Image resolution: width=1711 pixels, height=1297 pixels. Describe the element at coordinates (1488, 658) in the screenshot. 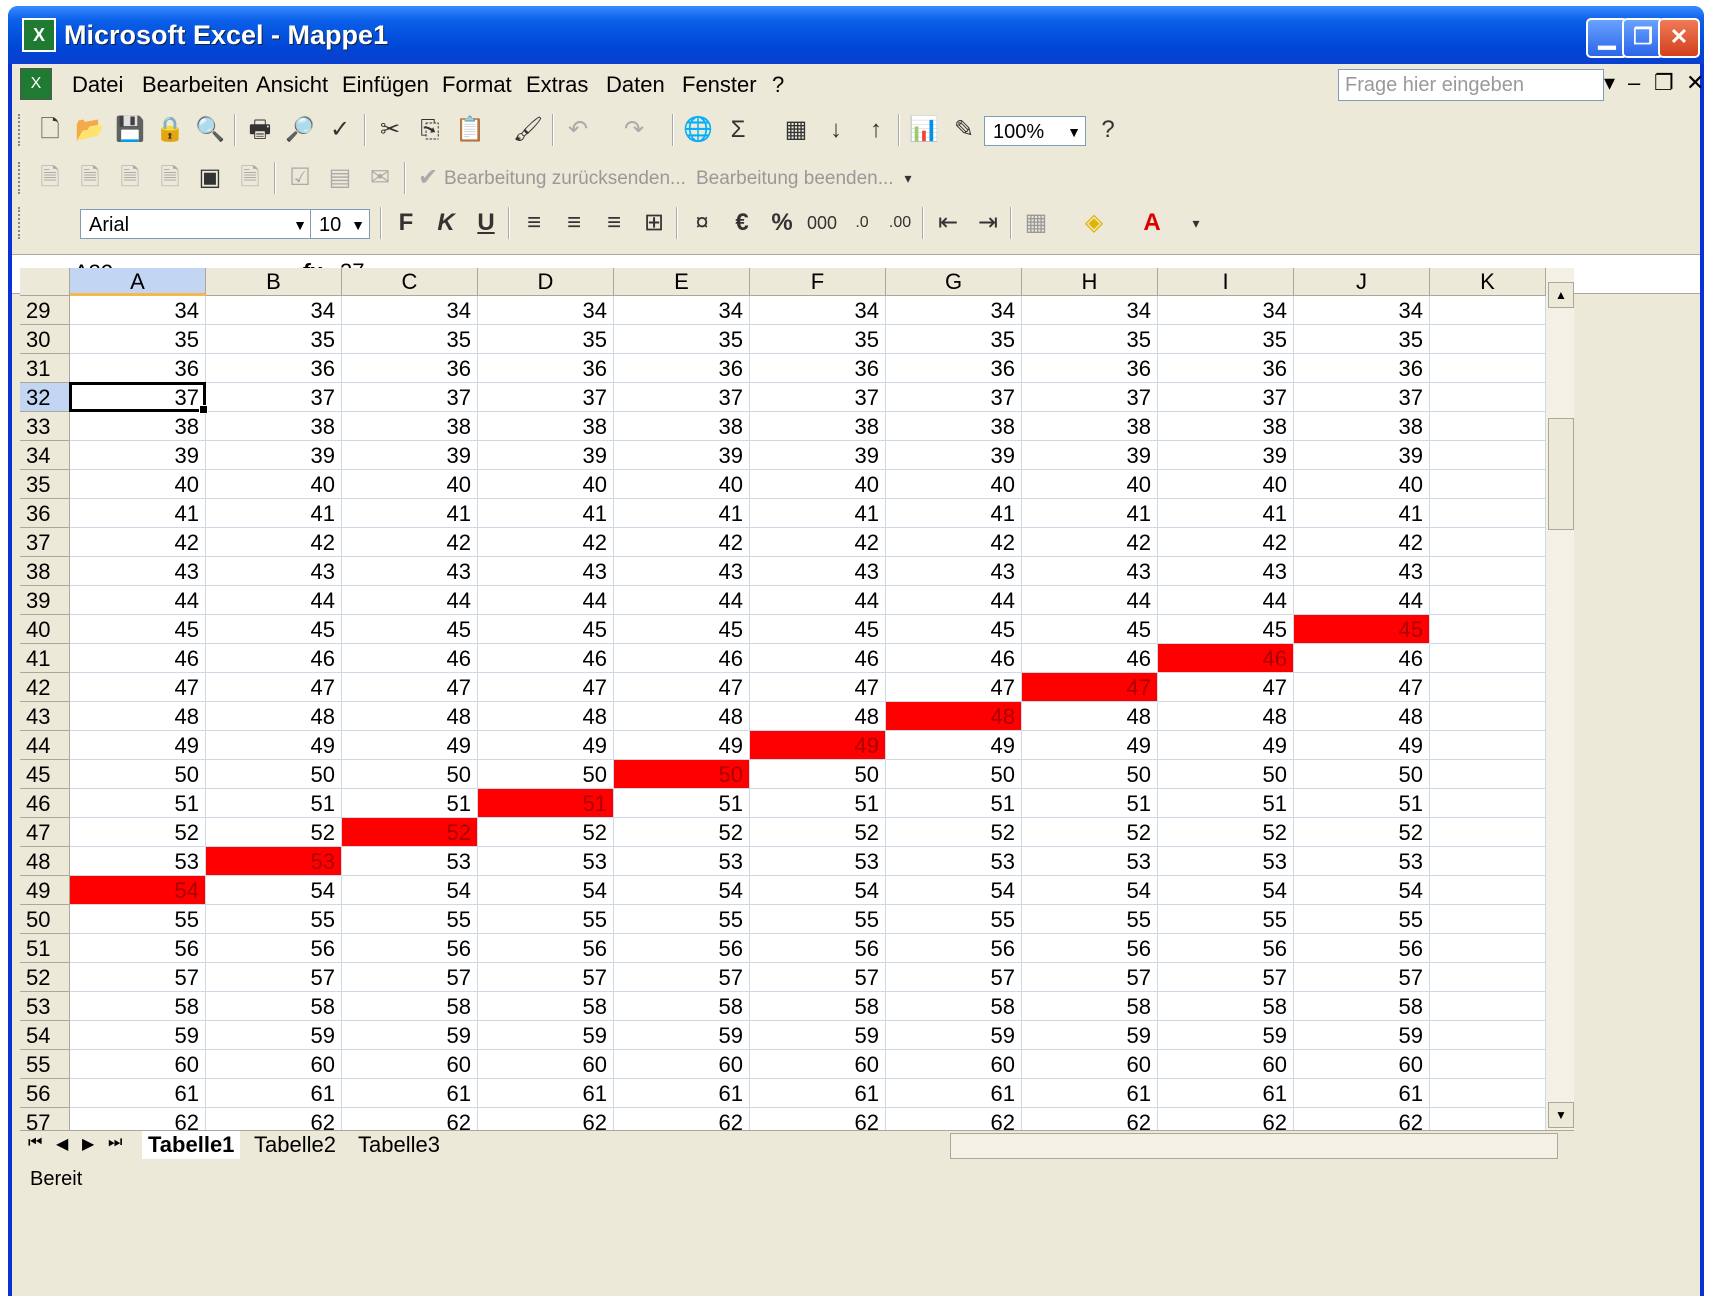

I see `cell-k41` at that location.